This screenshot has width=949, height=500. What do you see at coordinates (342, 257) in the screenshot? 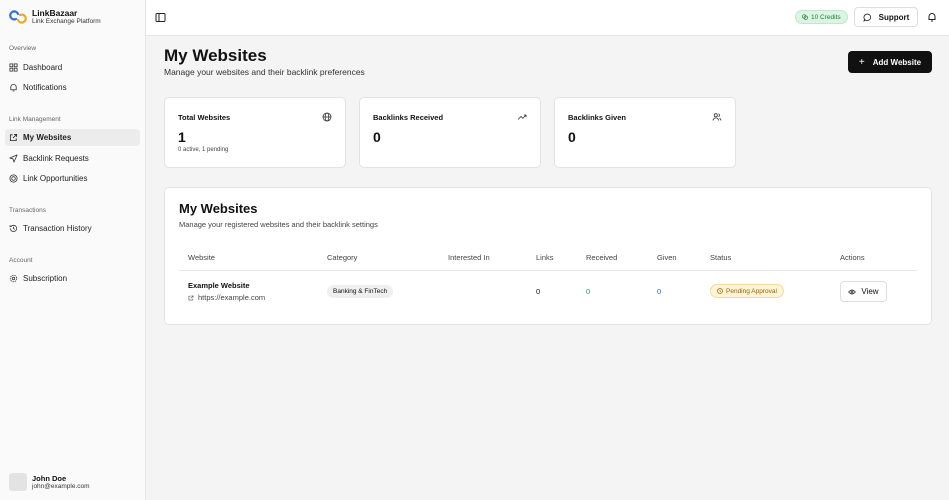
I see `column-header-category: Category` at bounding box center [342, 257].